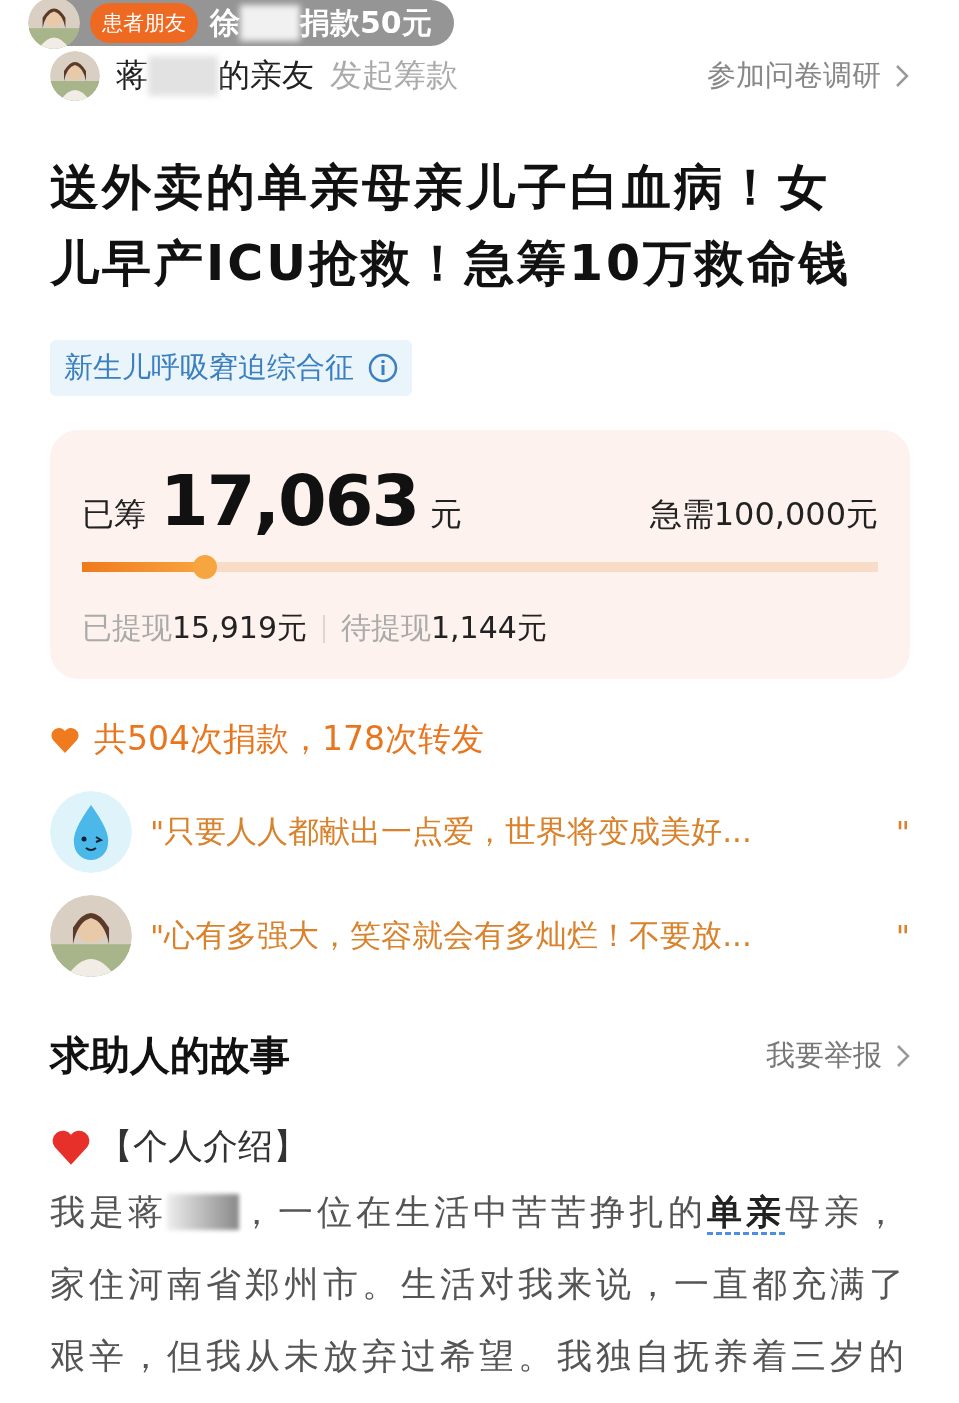 Image resolution: width=959 pixels, height=1403 pixels. What do you see at coordinates (170, 1055) in the screenshot?
I see `section-heading: 求助人的故事` at bounding box center [170, 1055].